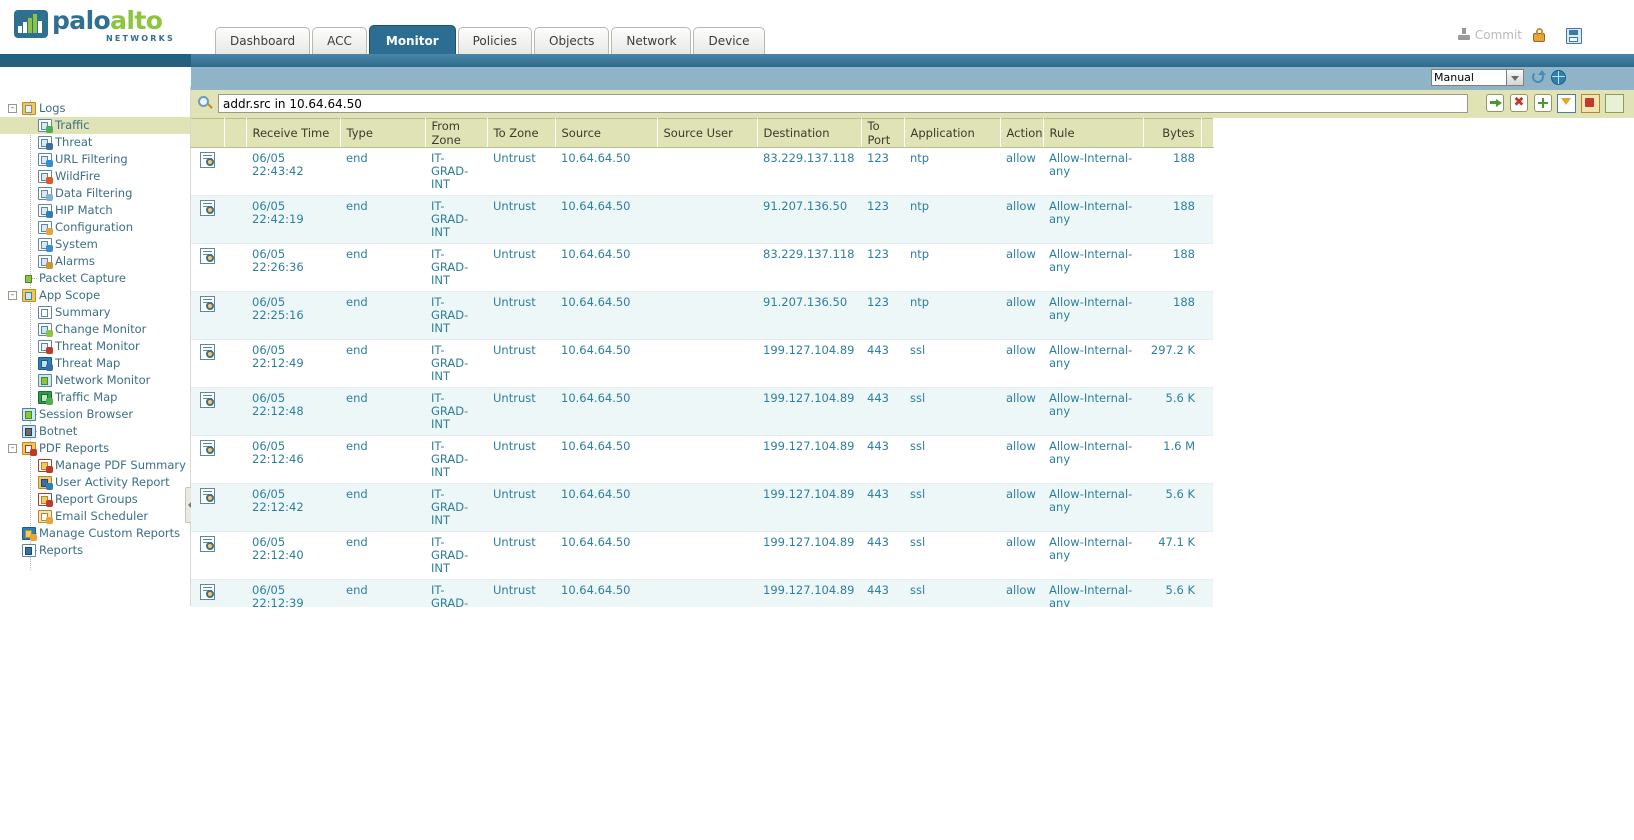 The height and width of the screenshot is (840, 1634). I want to click on sidebar-item-threat: Threat, so click(95, 142).